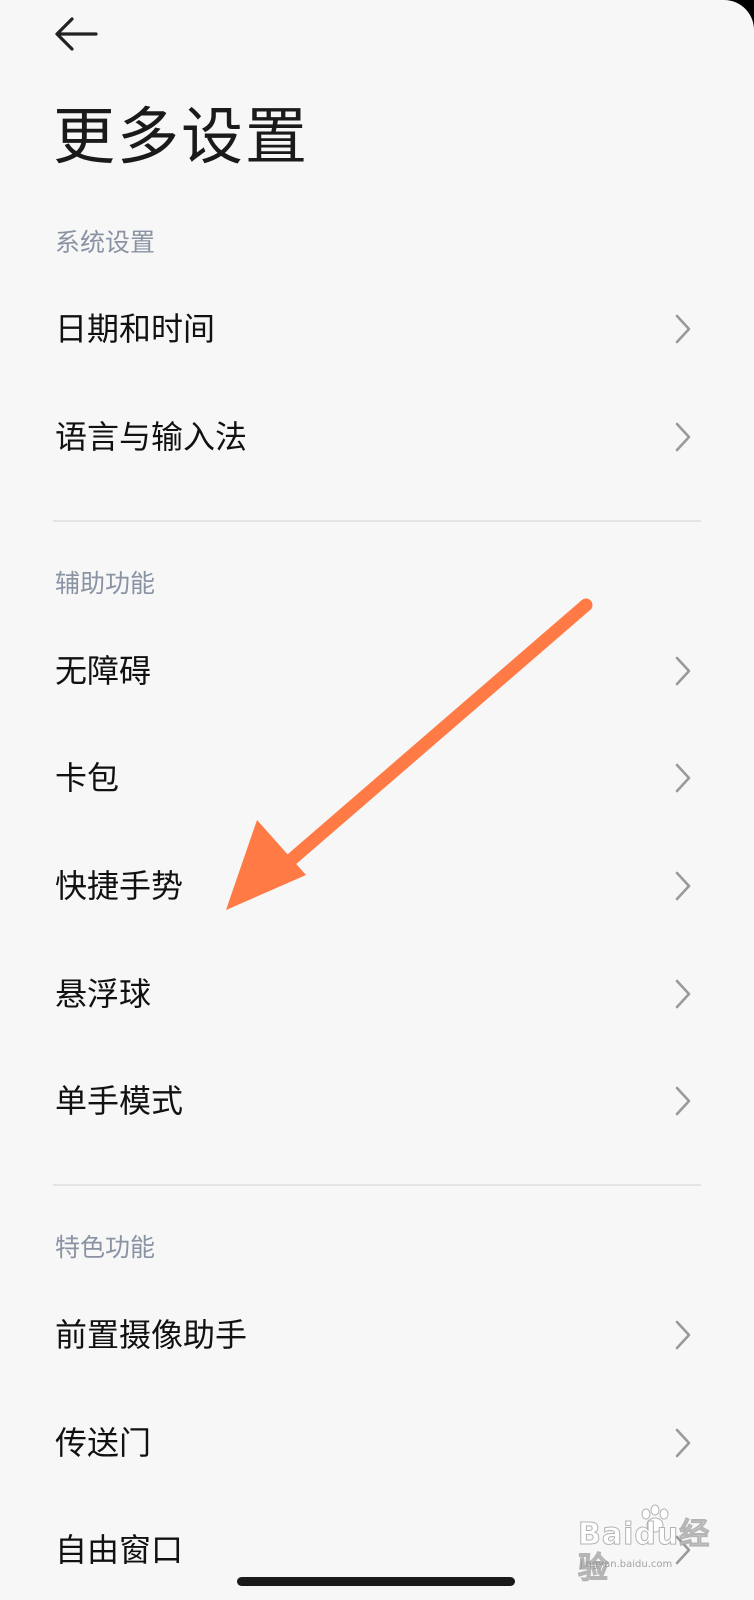 This screenshot has height=1600, width=754. I want to click on row-portal: 传送门, so click(377, 1443).